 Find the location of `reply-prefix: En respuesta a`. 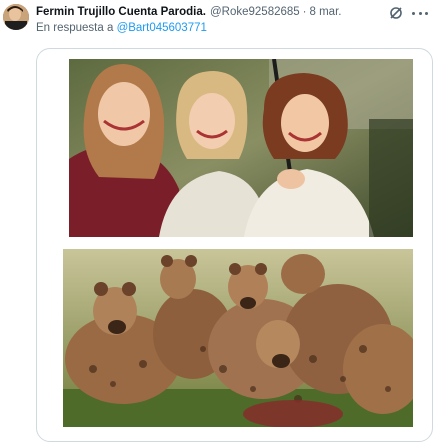

reply-prefix: En respuesta a is located at coordinates (75, 28).